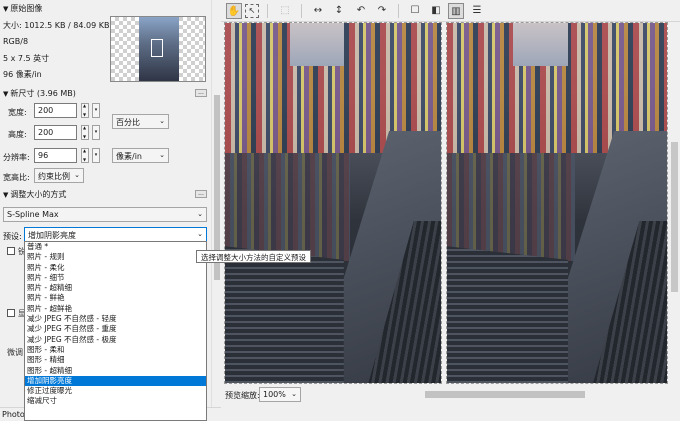  What do you see at coordinates (140, 155) in the screenshot?
I see `resolution-unit-select: 像素/in ⌄` at bounding box center [140, 155].